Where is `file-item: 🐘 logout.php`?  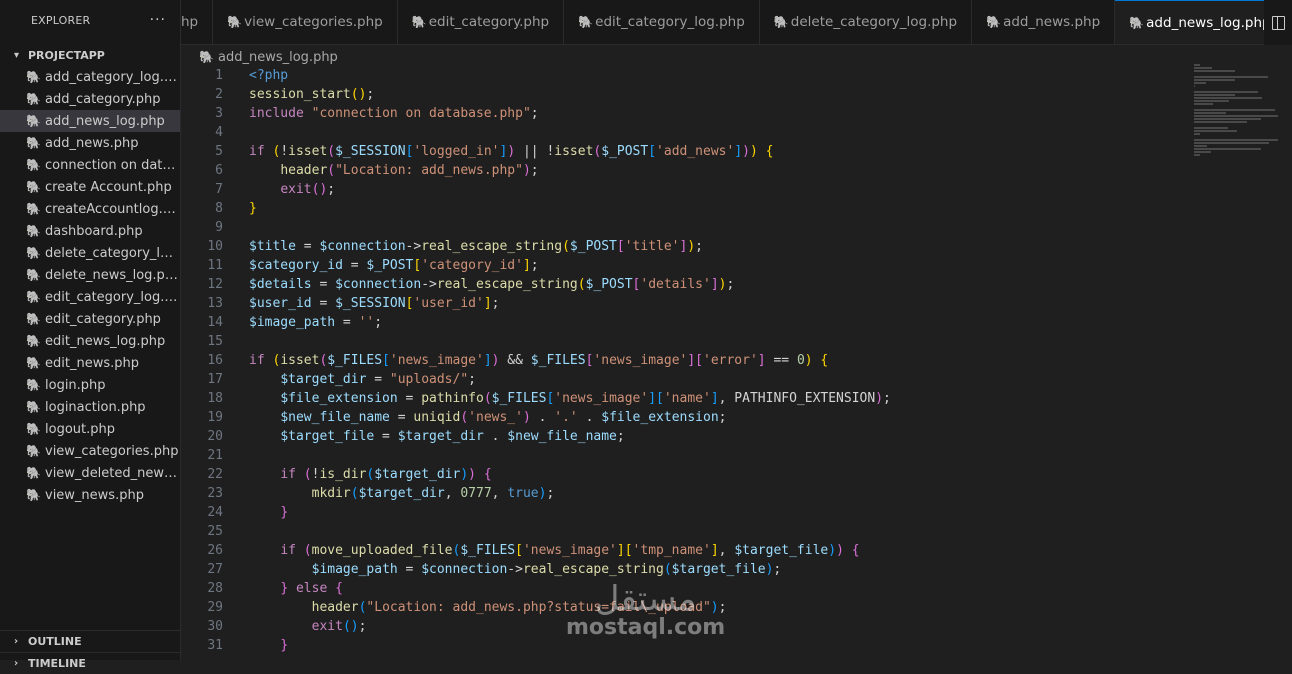
file-item: 🐘 logout.php is located at coordinates (90, 429).